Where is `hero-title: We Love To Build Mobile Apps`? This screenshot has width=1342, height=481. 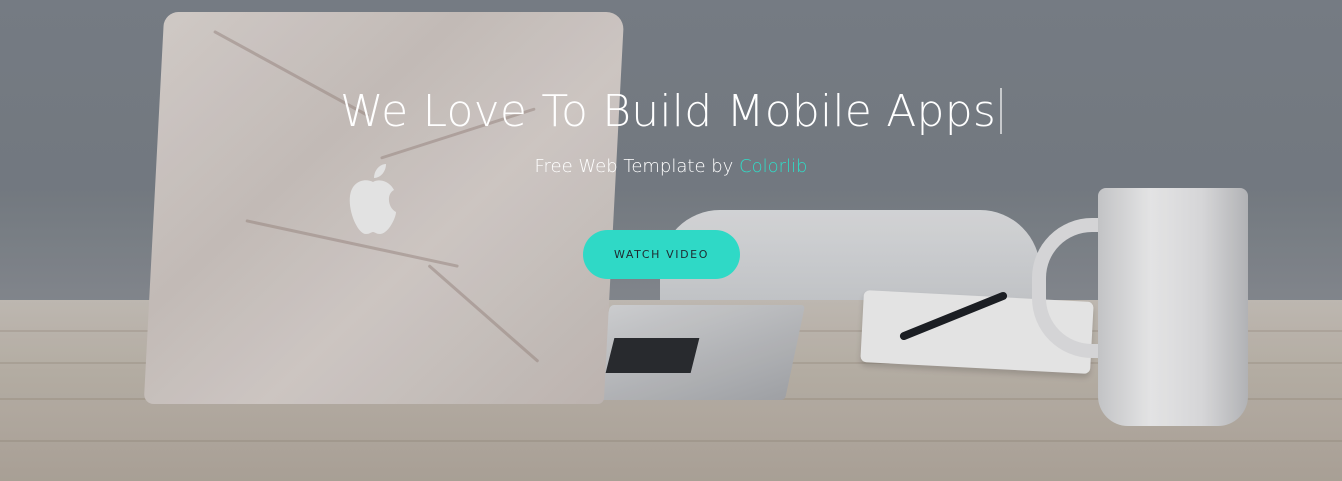 hero-title: We Love To Build Mobile Apps is located at coordinates (671, 111).